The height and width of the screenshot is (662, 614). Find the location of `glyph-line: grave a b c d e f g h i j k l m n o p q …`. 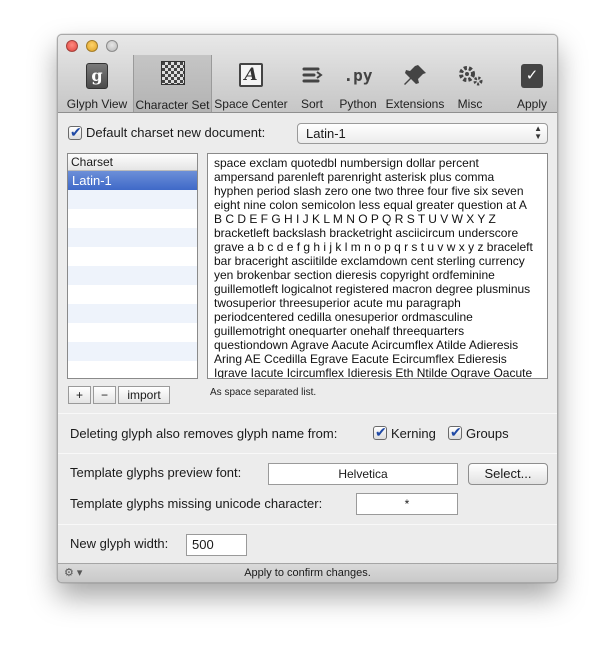

glyph-line: grave a b c d e f g h i j k l m n o p q … is located at coordinates (373, 247).